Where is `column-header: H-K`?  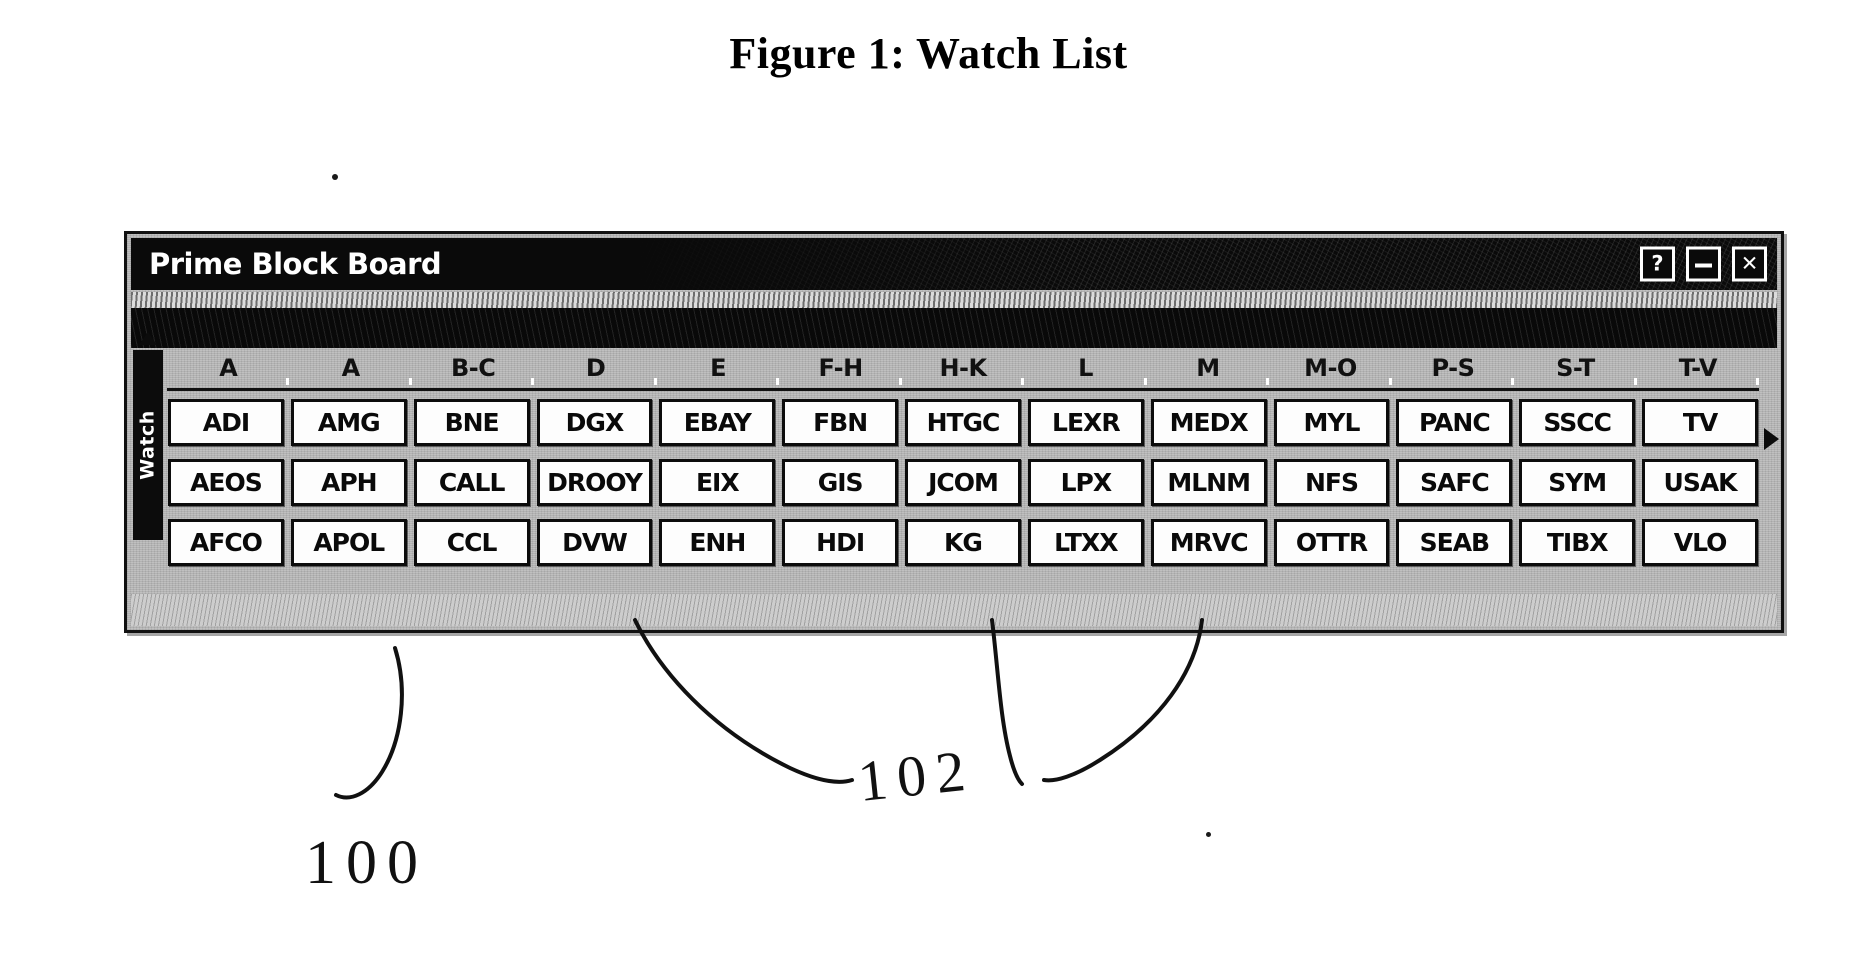
column-header: H-K is located at coordinates (963, 369).